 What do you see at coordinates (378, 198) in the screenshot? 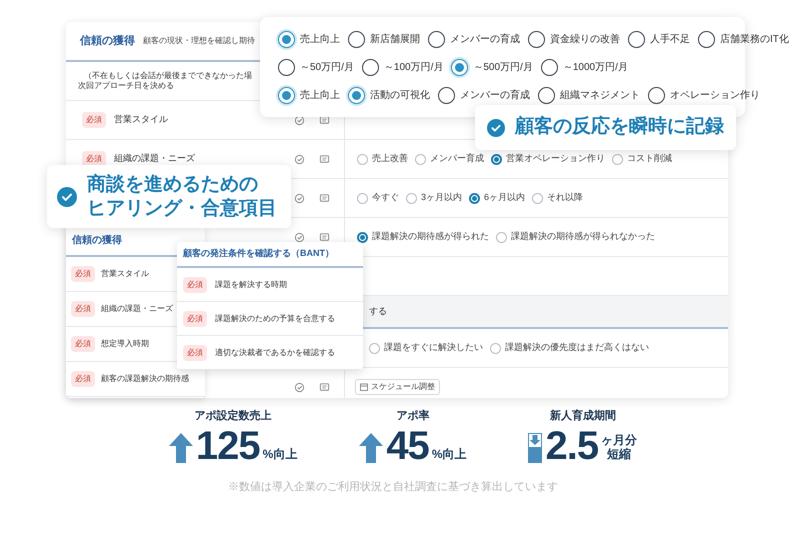
I see `radio-option: 今すぐ` at bounding box center [378, 198].